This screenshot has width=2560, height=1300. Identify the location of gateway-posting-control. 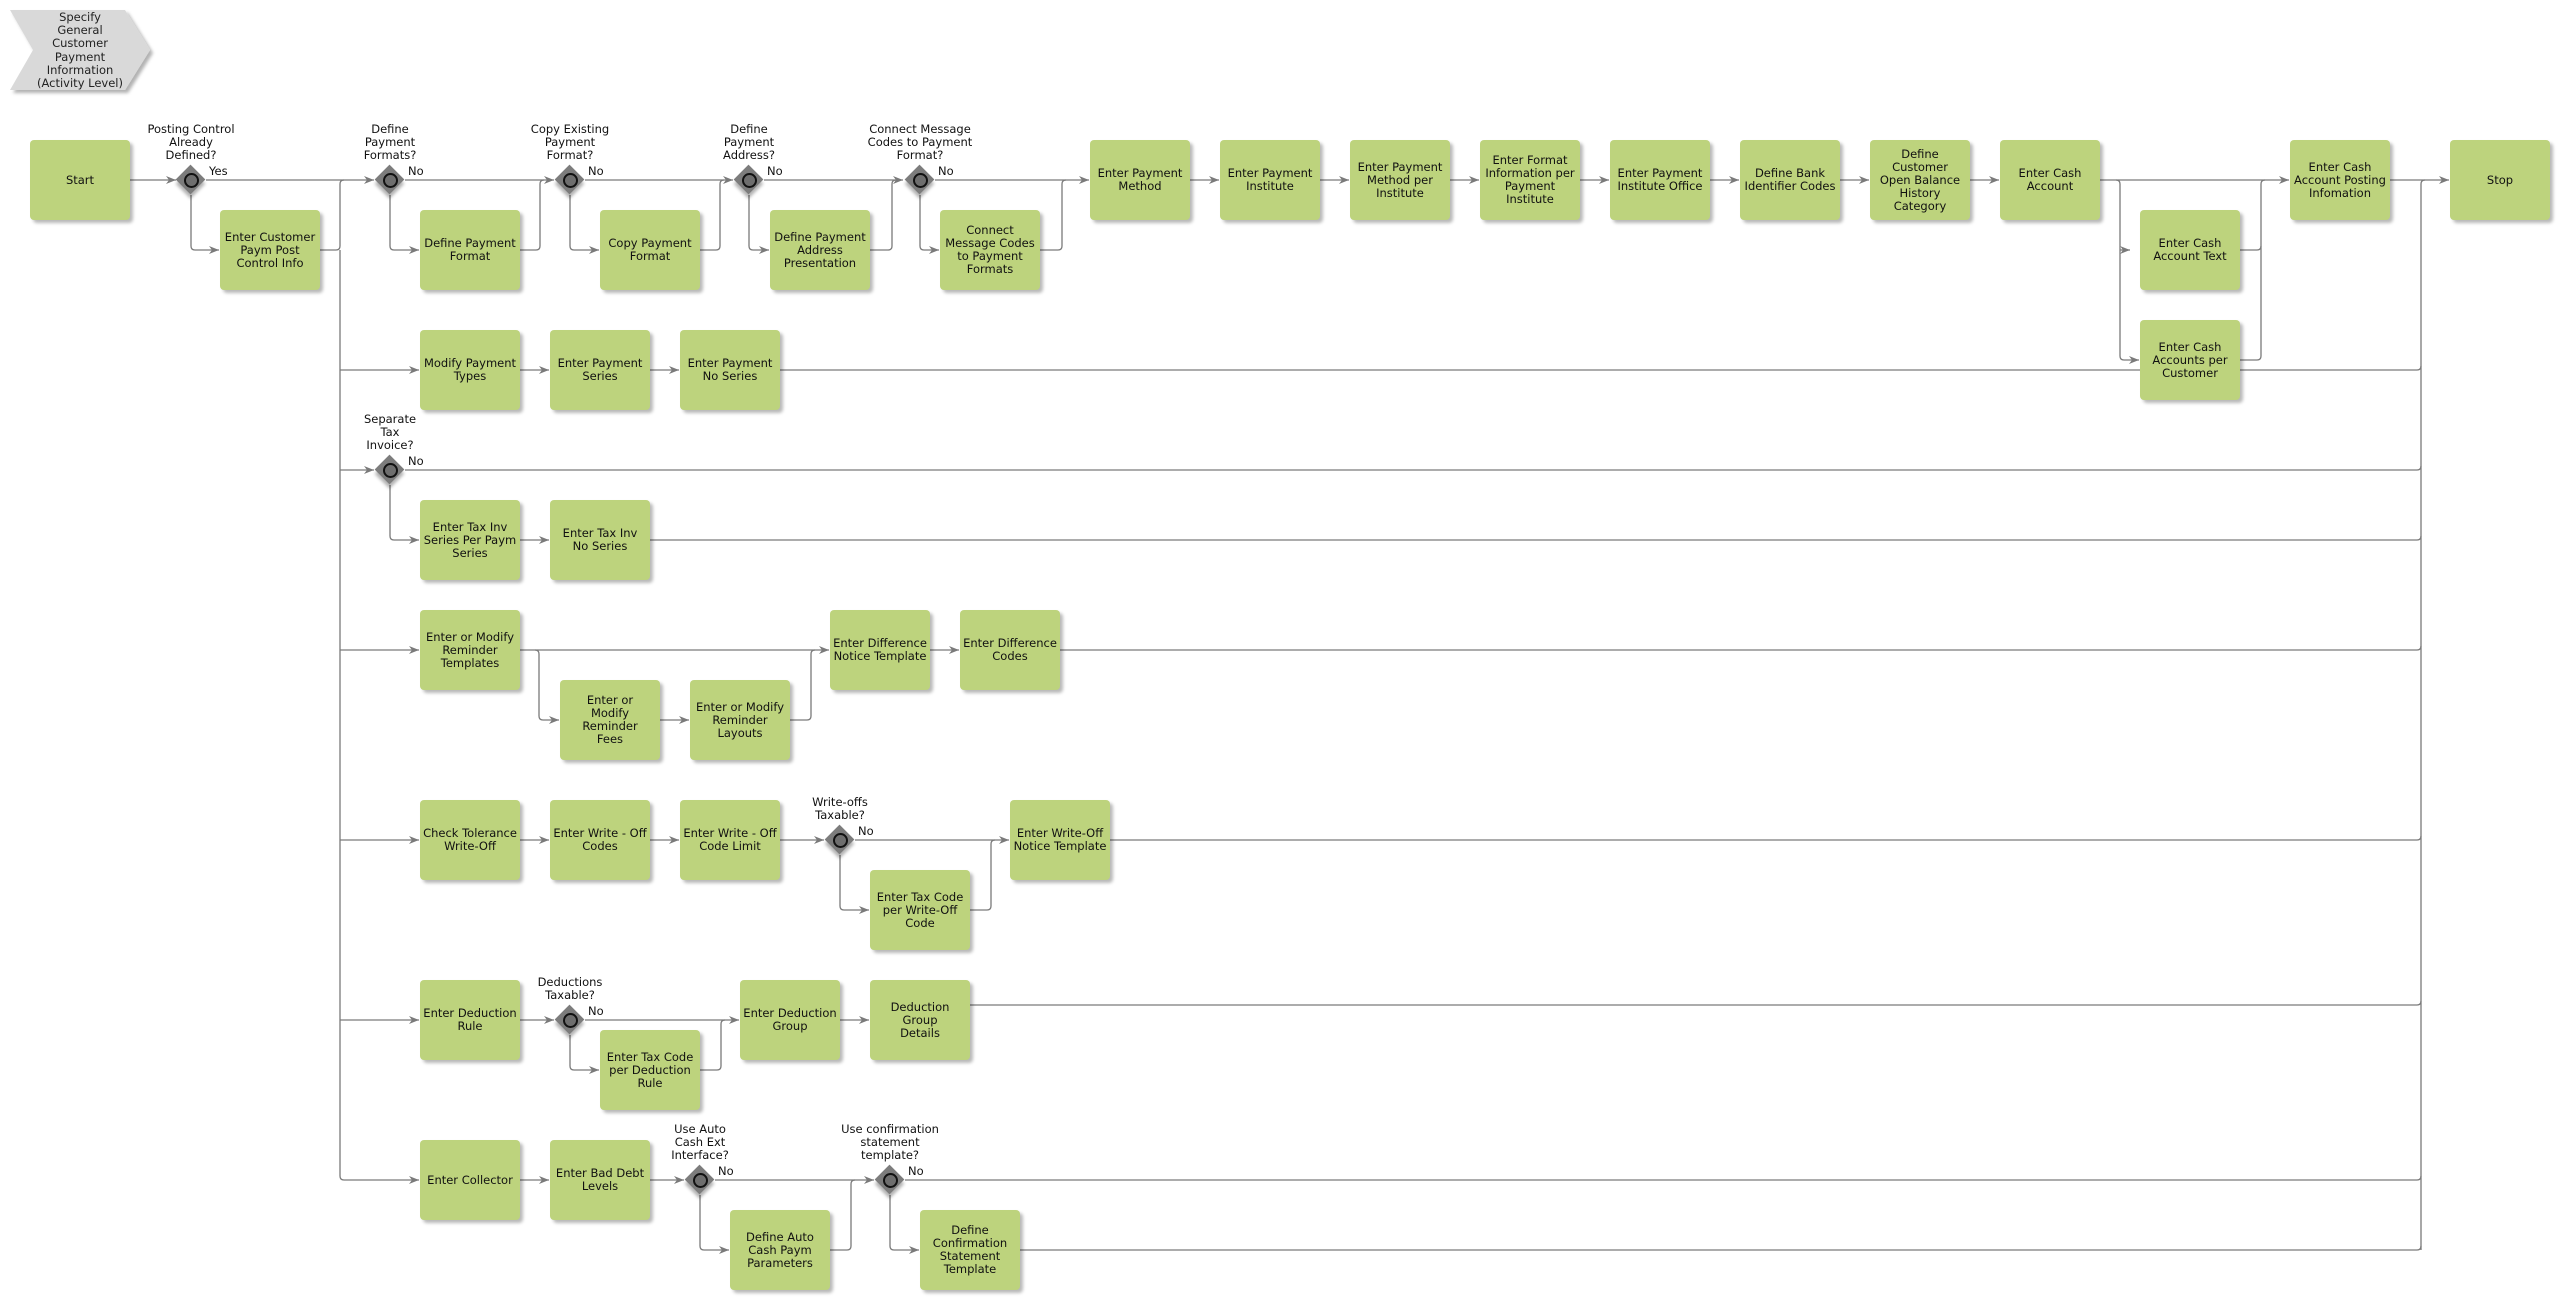
(190, 179).